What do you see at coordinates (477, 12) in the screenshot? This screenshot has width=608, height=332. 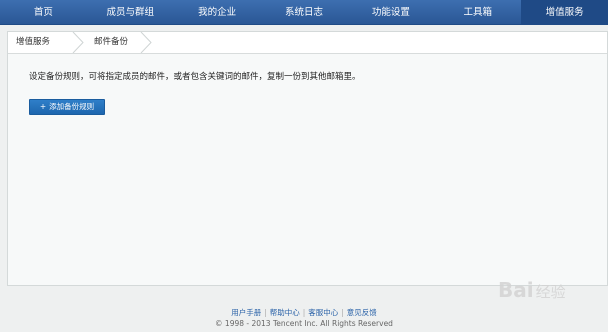 I see `nav-item-toolbox: 工具箱` at bounding box center [477, 12].